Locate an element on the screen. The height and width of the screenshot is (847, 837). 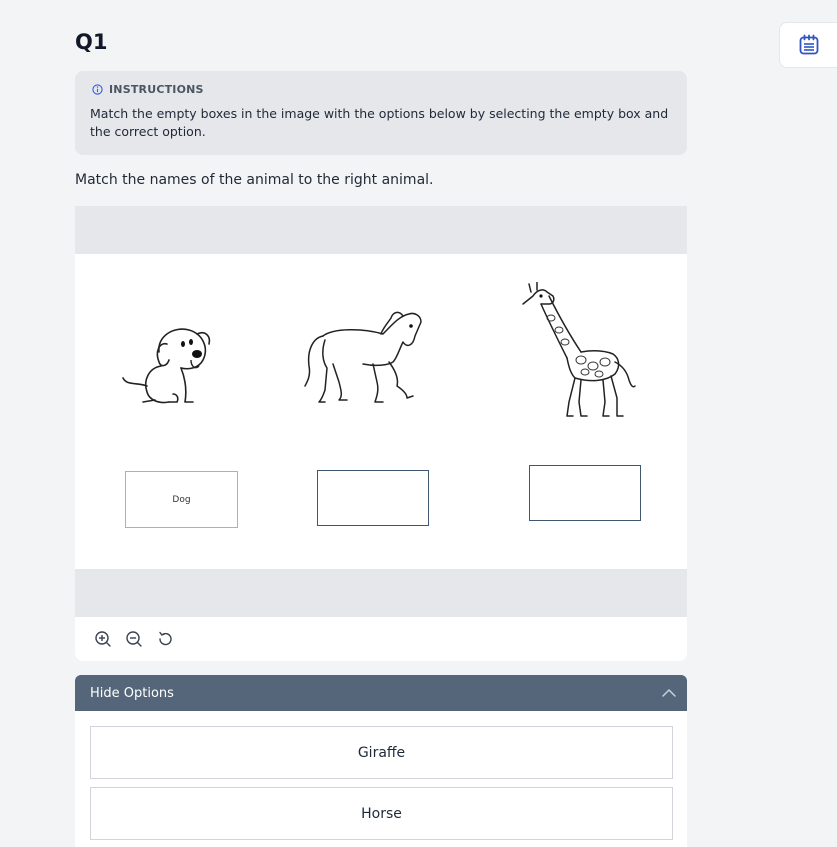
instructions-heading: INSTRUCTIONS is located at coordinates (382, 89).